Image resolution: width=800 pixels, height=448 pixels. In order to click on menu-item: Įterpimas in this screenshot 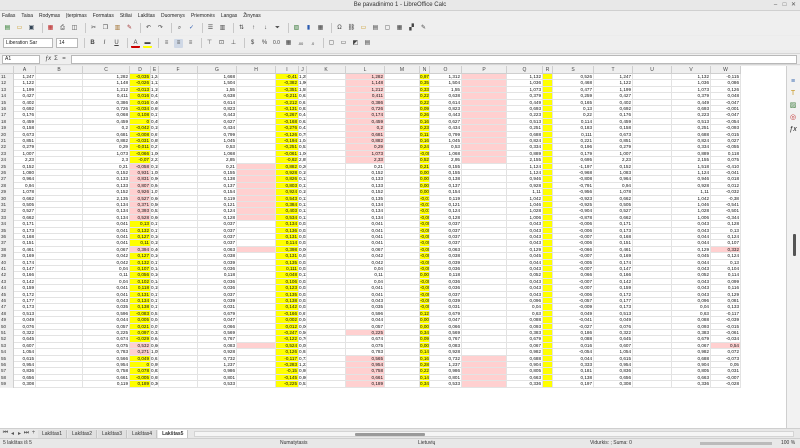, I will do `click(76, 16)`.